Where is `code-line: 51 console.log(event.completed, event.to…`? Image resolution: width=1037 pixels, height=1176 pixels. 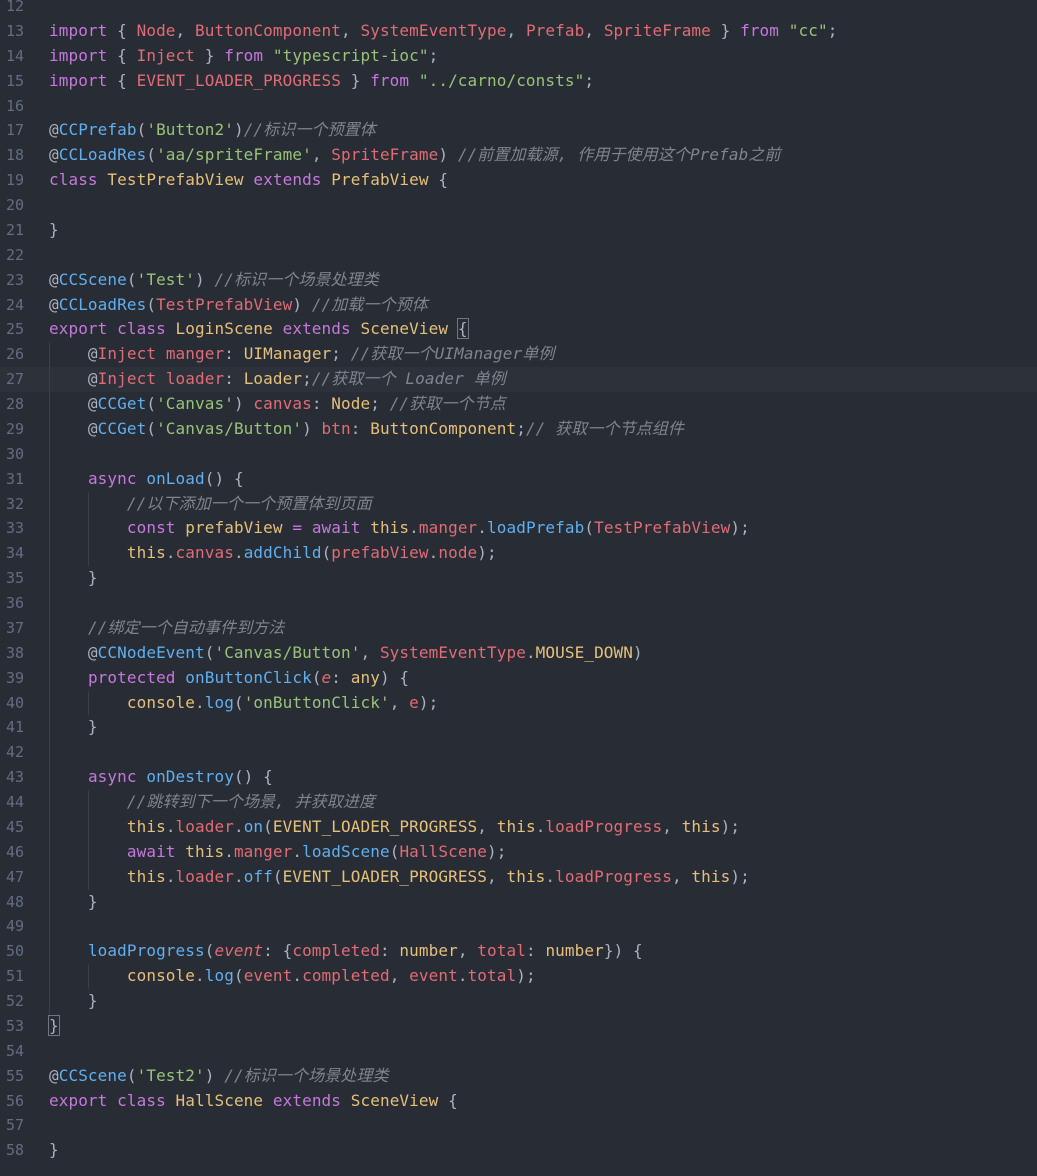
code-line: 51 console.log(event.completed, event.to… is located at coordinates (518, 976).